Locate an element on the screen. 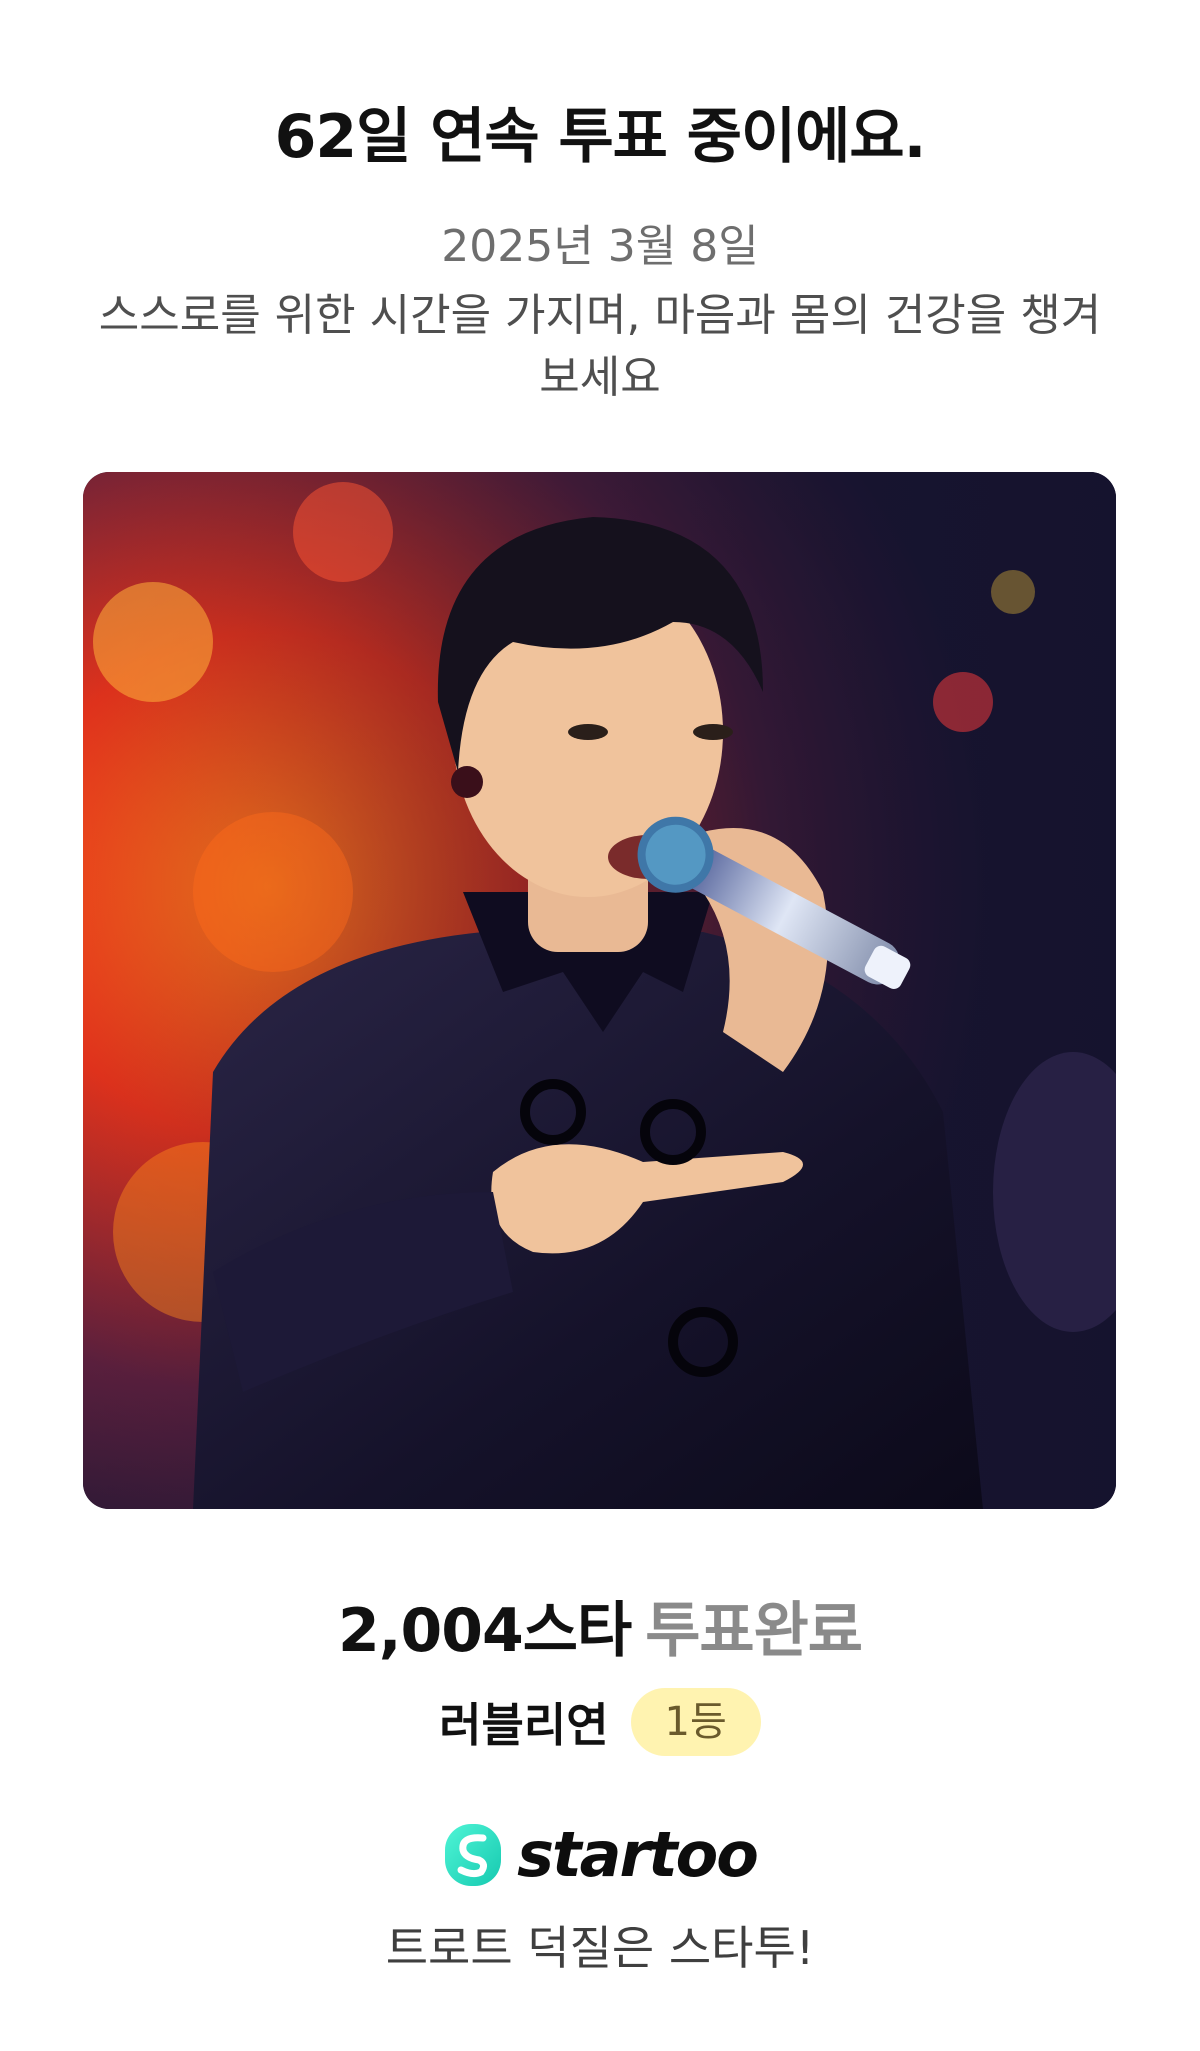 The height and width of the screenshot is (2051, 1200). brand-tagline: 트로트 덕질은 스타투! is located at coordinates (600, 1948).